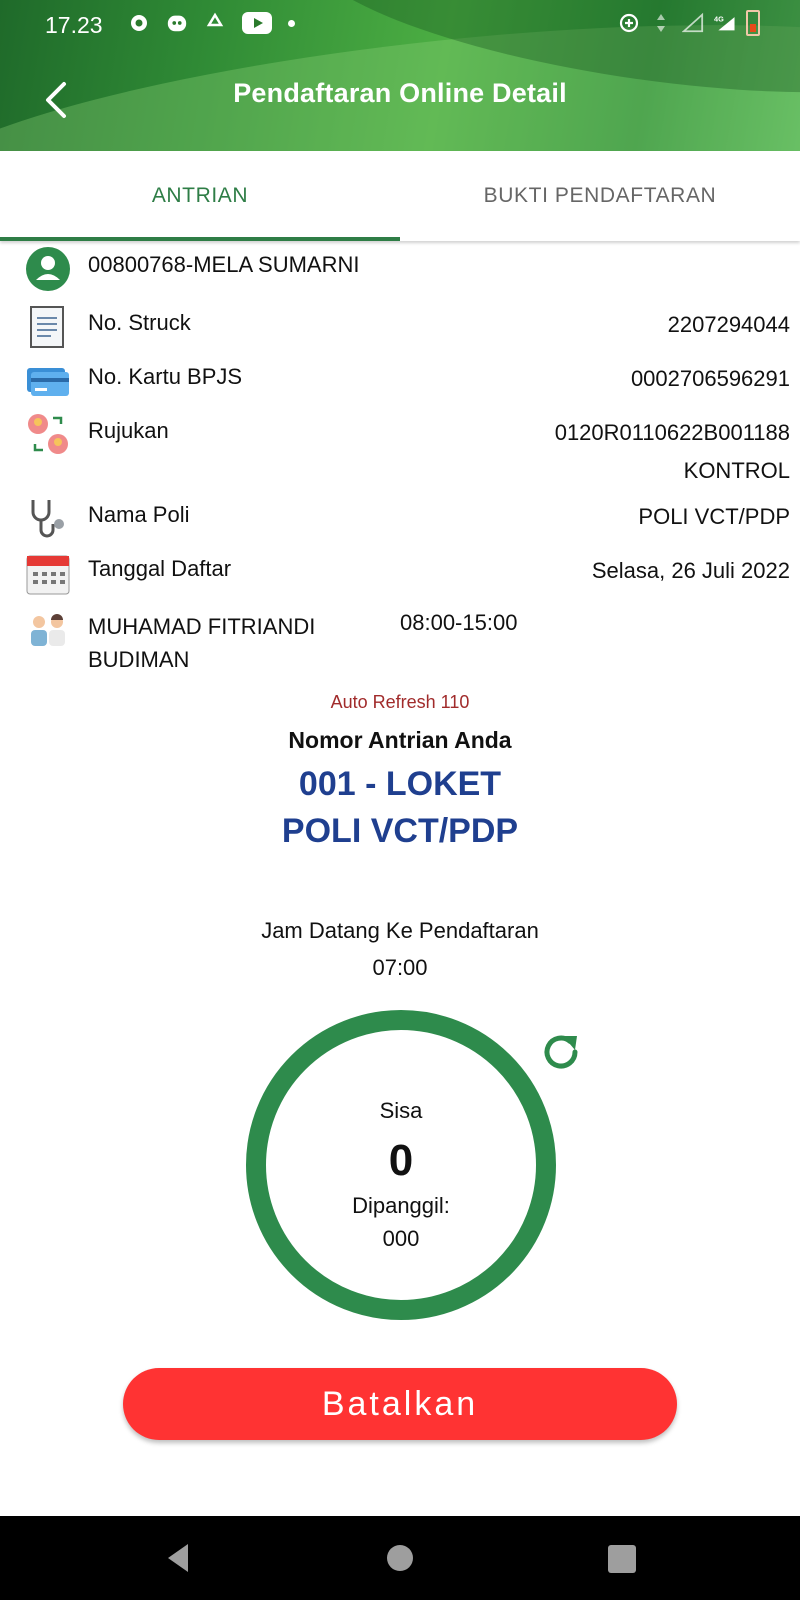 This screenshot has width=800, height=1600. I want to click on date-row: Tanggal Daftar Selasa, 26 Juli 2022, so click(400, 573).